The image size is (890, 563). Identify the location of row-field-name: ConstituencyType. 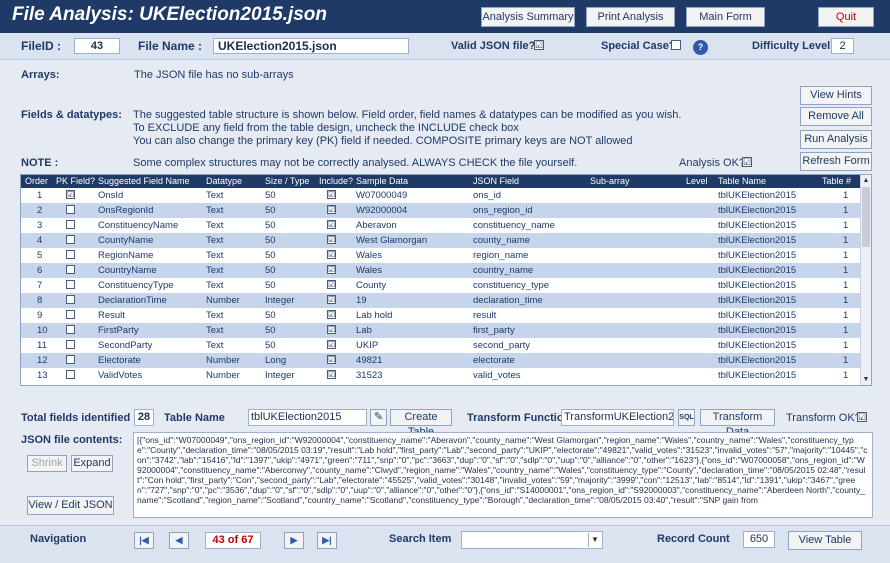
(136, 285).